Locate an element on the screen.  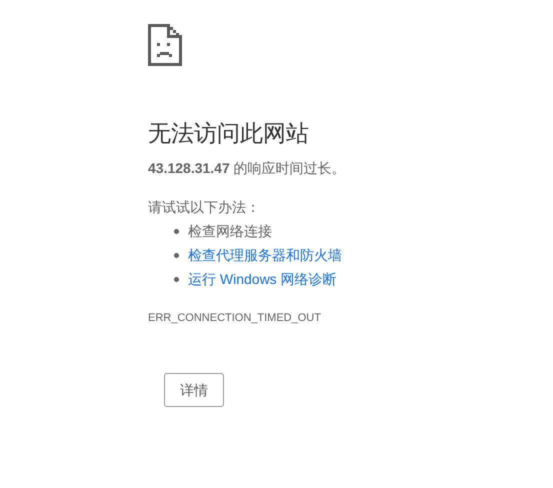
suggestion-text: 检查网络连接 is located at coordinates (230, 231).